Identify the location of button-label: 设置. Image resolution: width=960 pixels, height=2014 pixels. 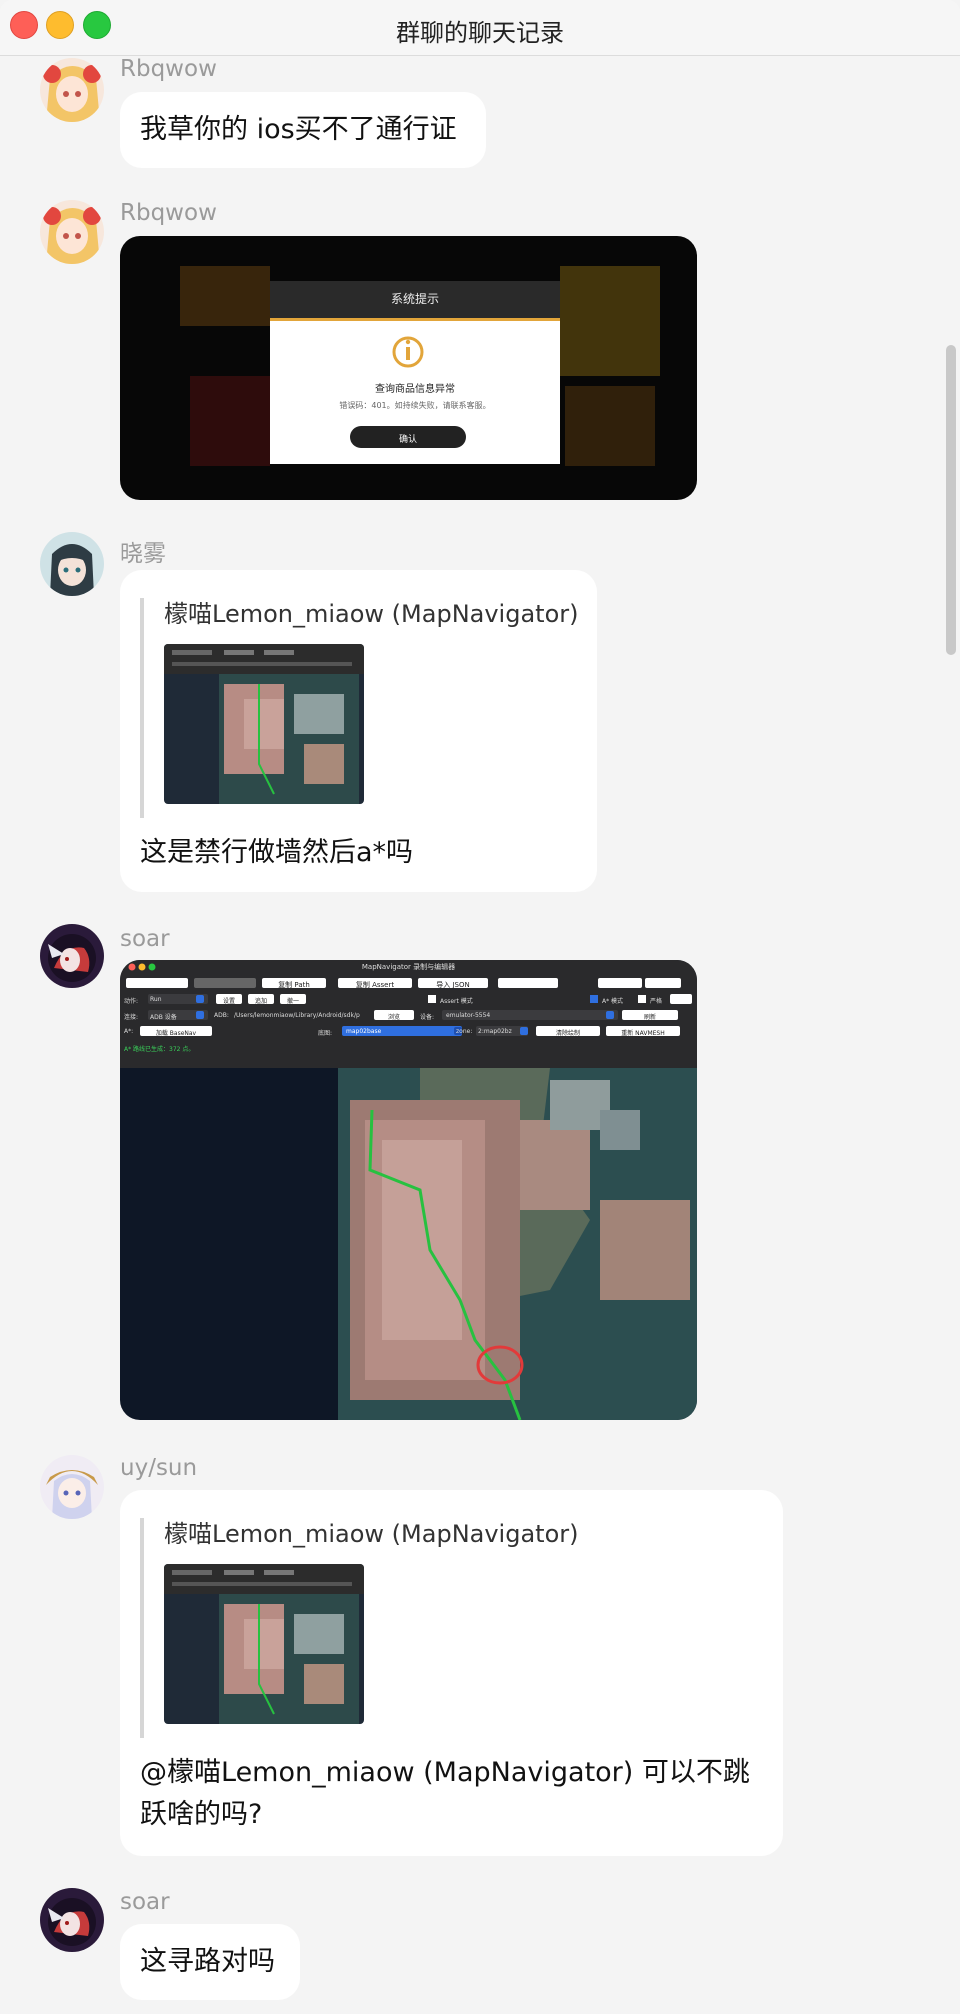
(228, 1001).